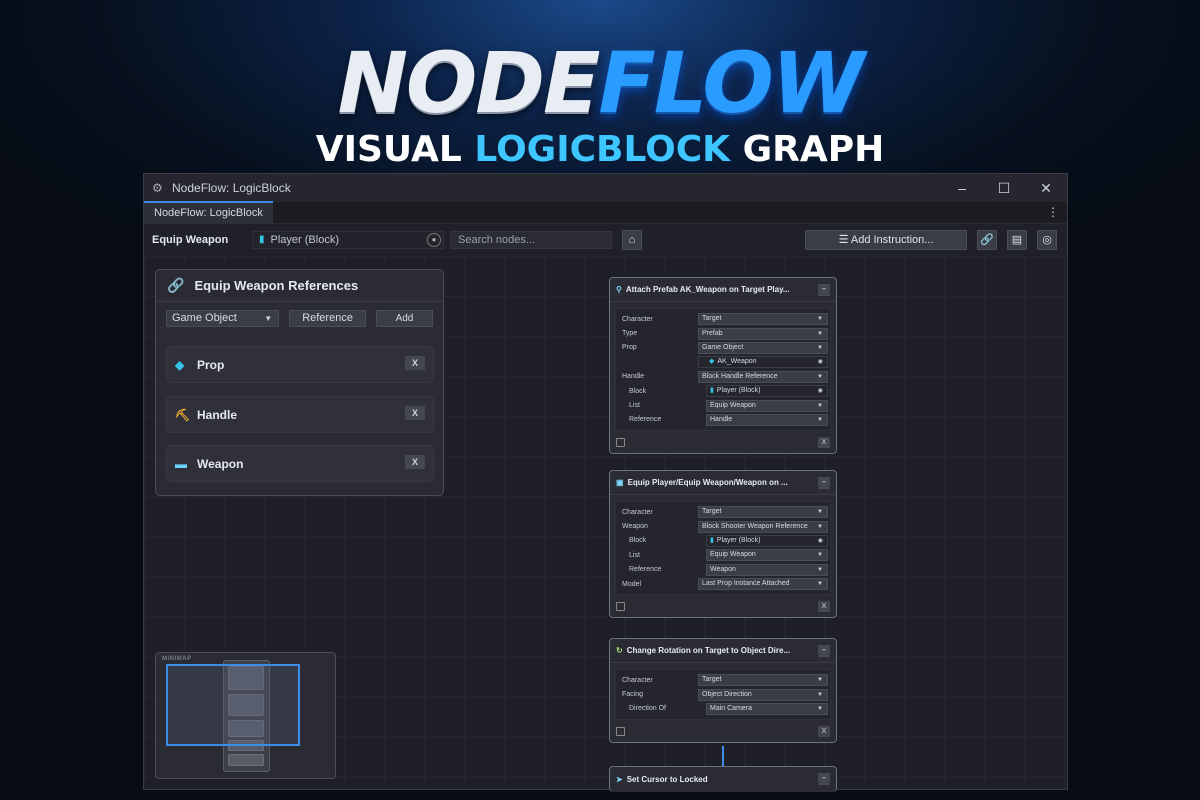  Describe the element at coordinates (181, 463) in the screenshot. I see `gun-icon: ▬` at that location.